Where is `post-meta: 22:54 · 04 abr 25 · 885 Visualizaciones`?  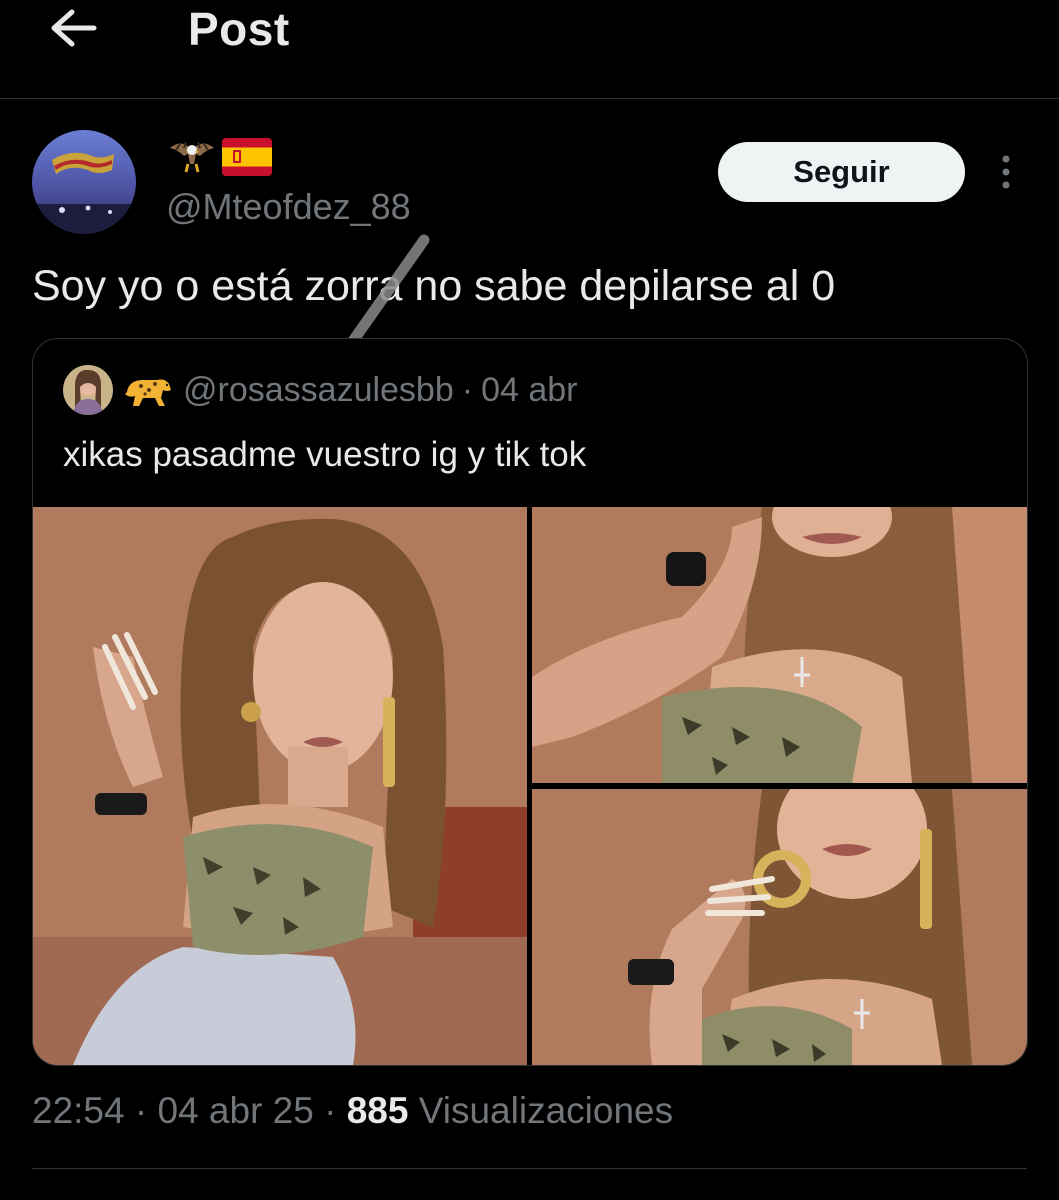 post-meta: 22:54 · 04 abr 25 · 885 Visualizaciones is located at coordinates (352, 1111).